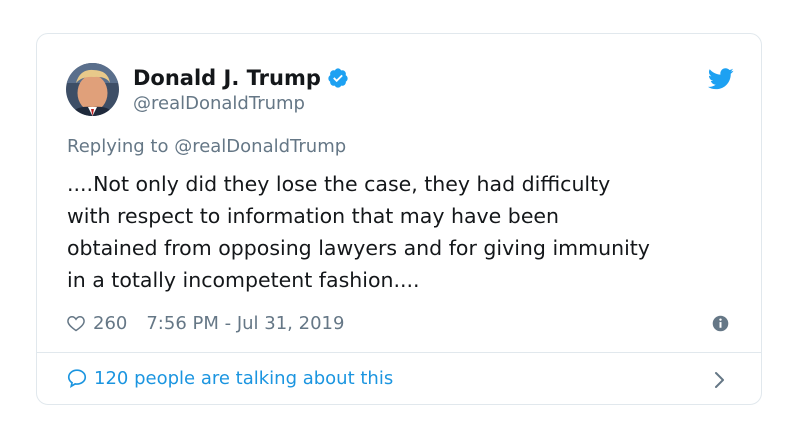 The image size is (799, 443). Describe the element at coordinates (227, 78) in the screenshot. I see `author-name-text: Donald J. Trump` at that location.